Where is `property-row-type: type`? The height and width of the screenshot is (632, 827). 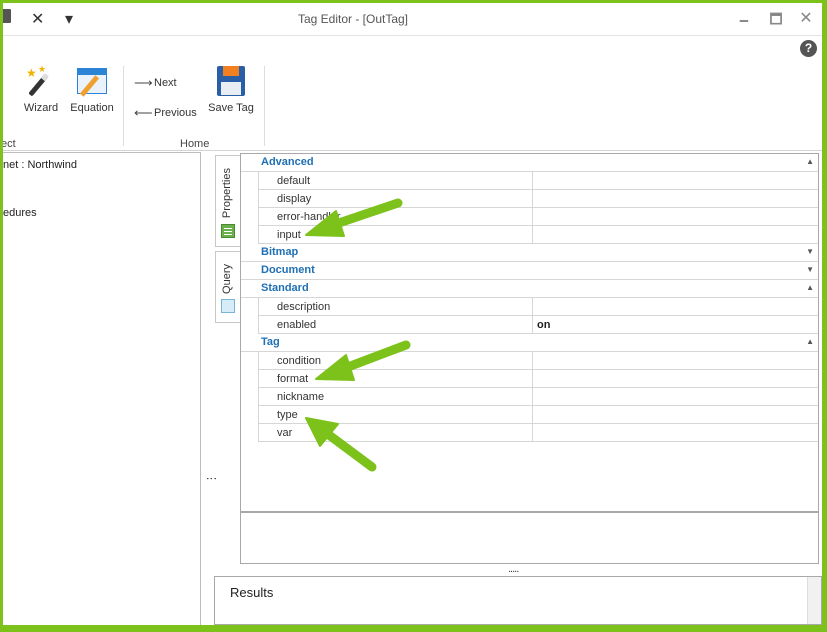
property-row-type: type is located at coordinates (538, 415).